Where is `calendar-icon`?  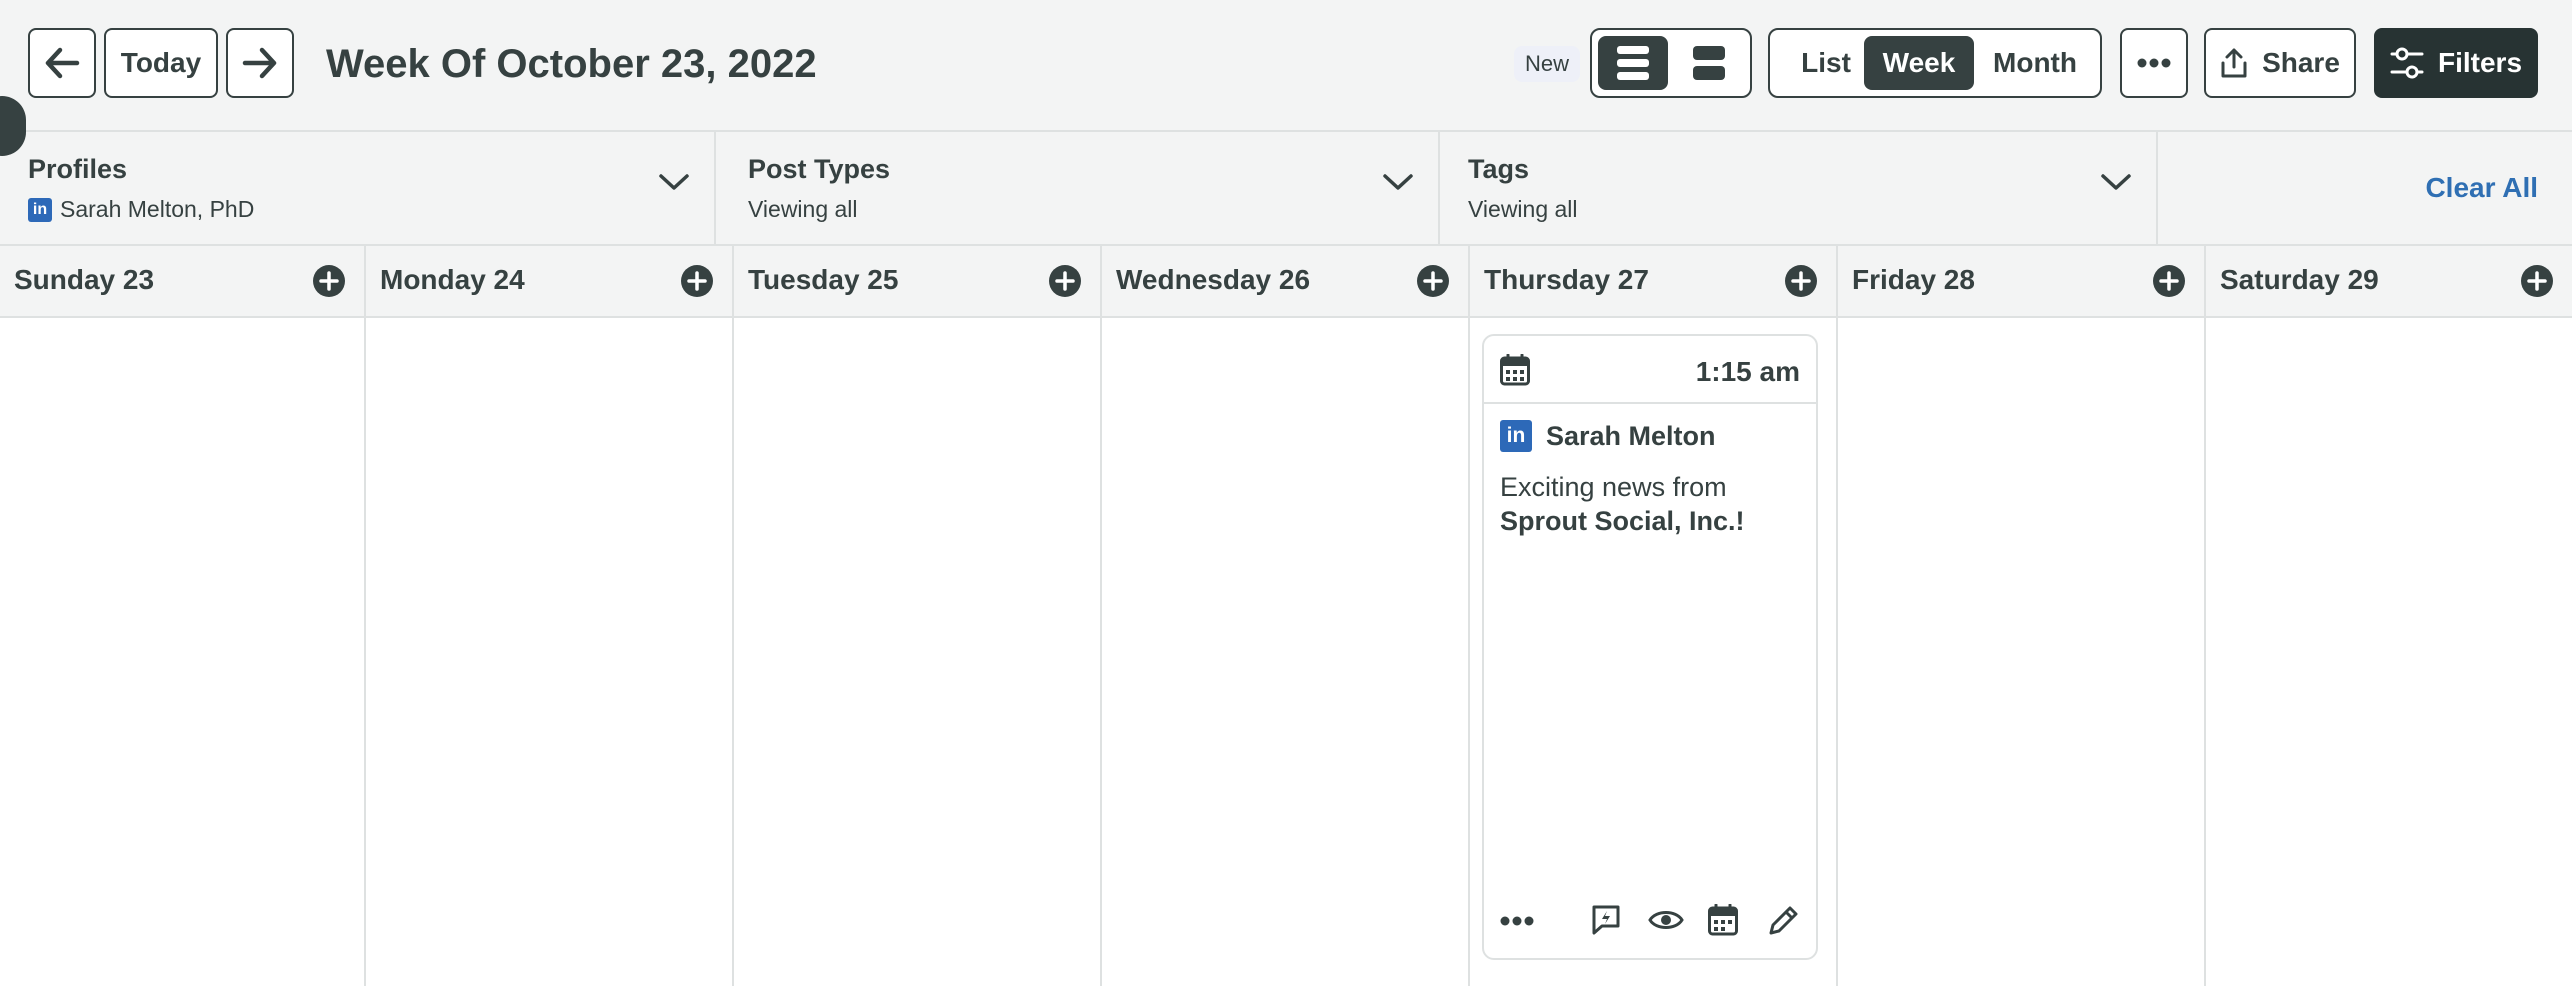
calendar-icon is located at coordinates (1515, 370).